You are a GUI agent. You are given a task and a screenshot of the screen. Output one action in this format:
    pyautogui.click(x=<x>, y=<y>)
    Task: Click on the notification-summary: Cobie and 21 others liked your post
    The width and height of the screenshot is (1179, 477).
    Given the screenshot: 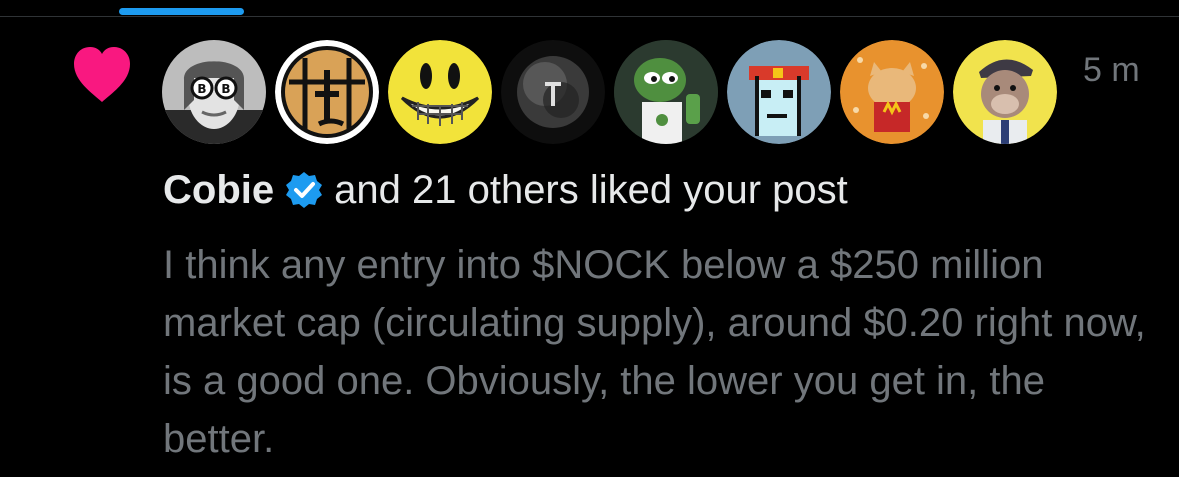 What is the action you would take?
    pyautogui.click(x=505, y=190)
    